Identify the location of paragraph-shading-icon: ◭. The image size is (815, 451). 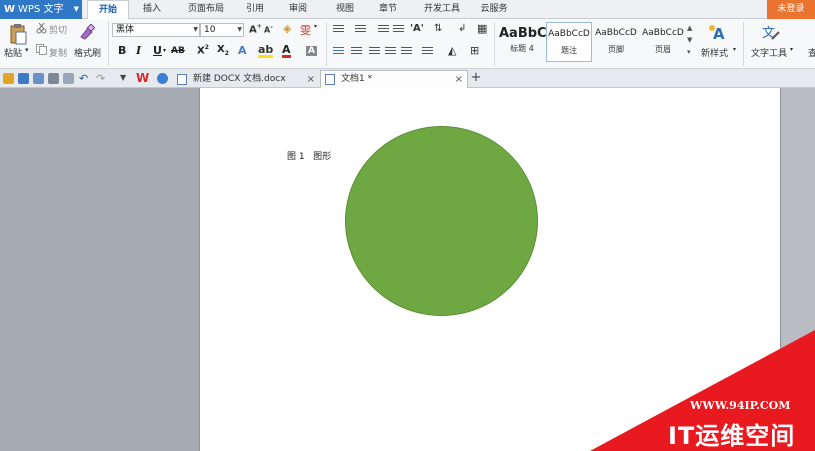
(452, 50).